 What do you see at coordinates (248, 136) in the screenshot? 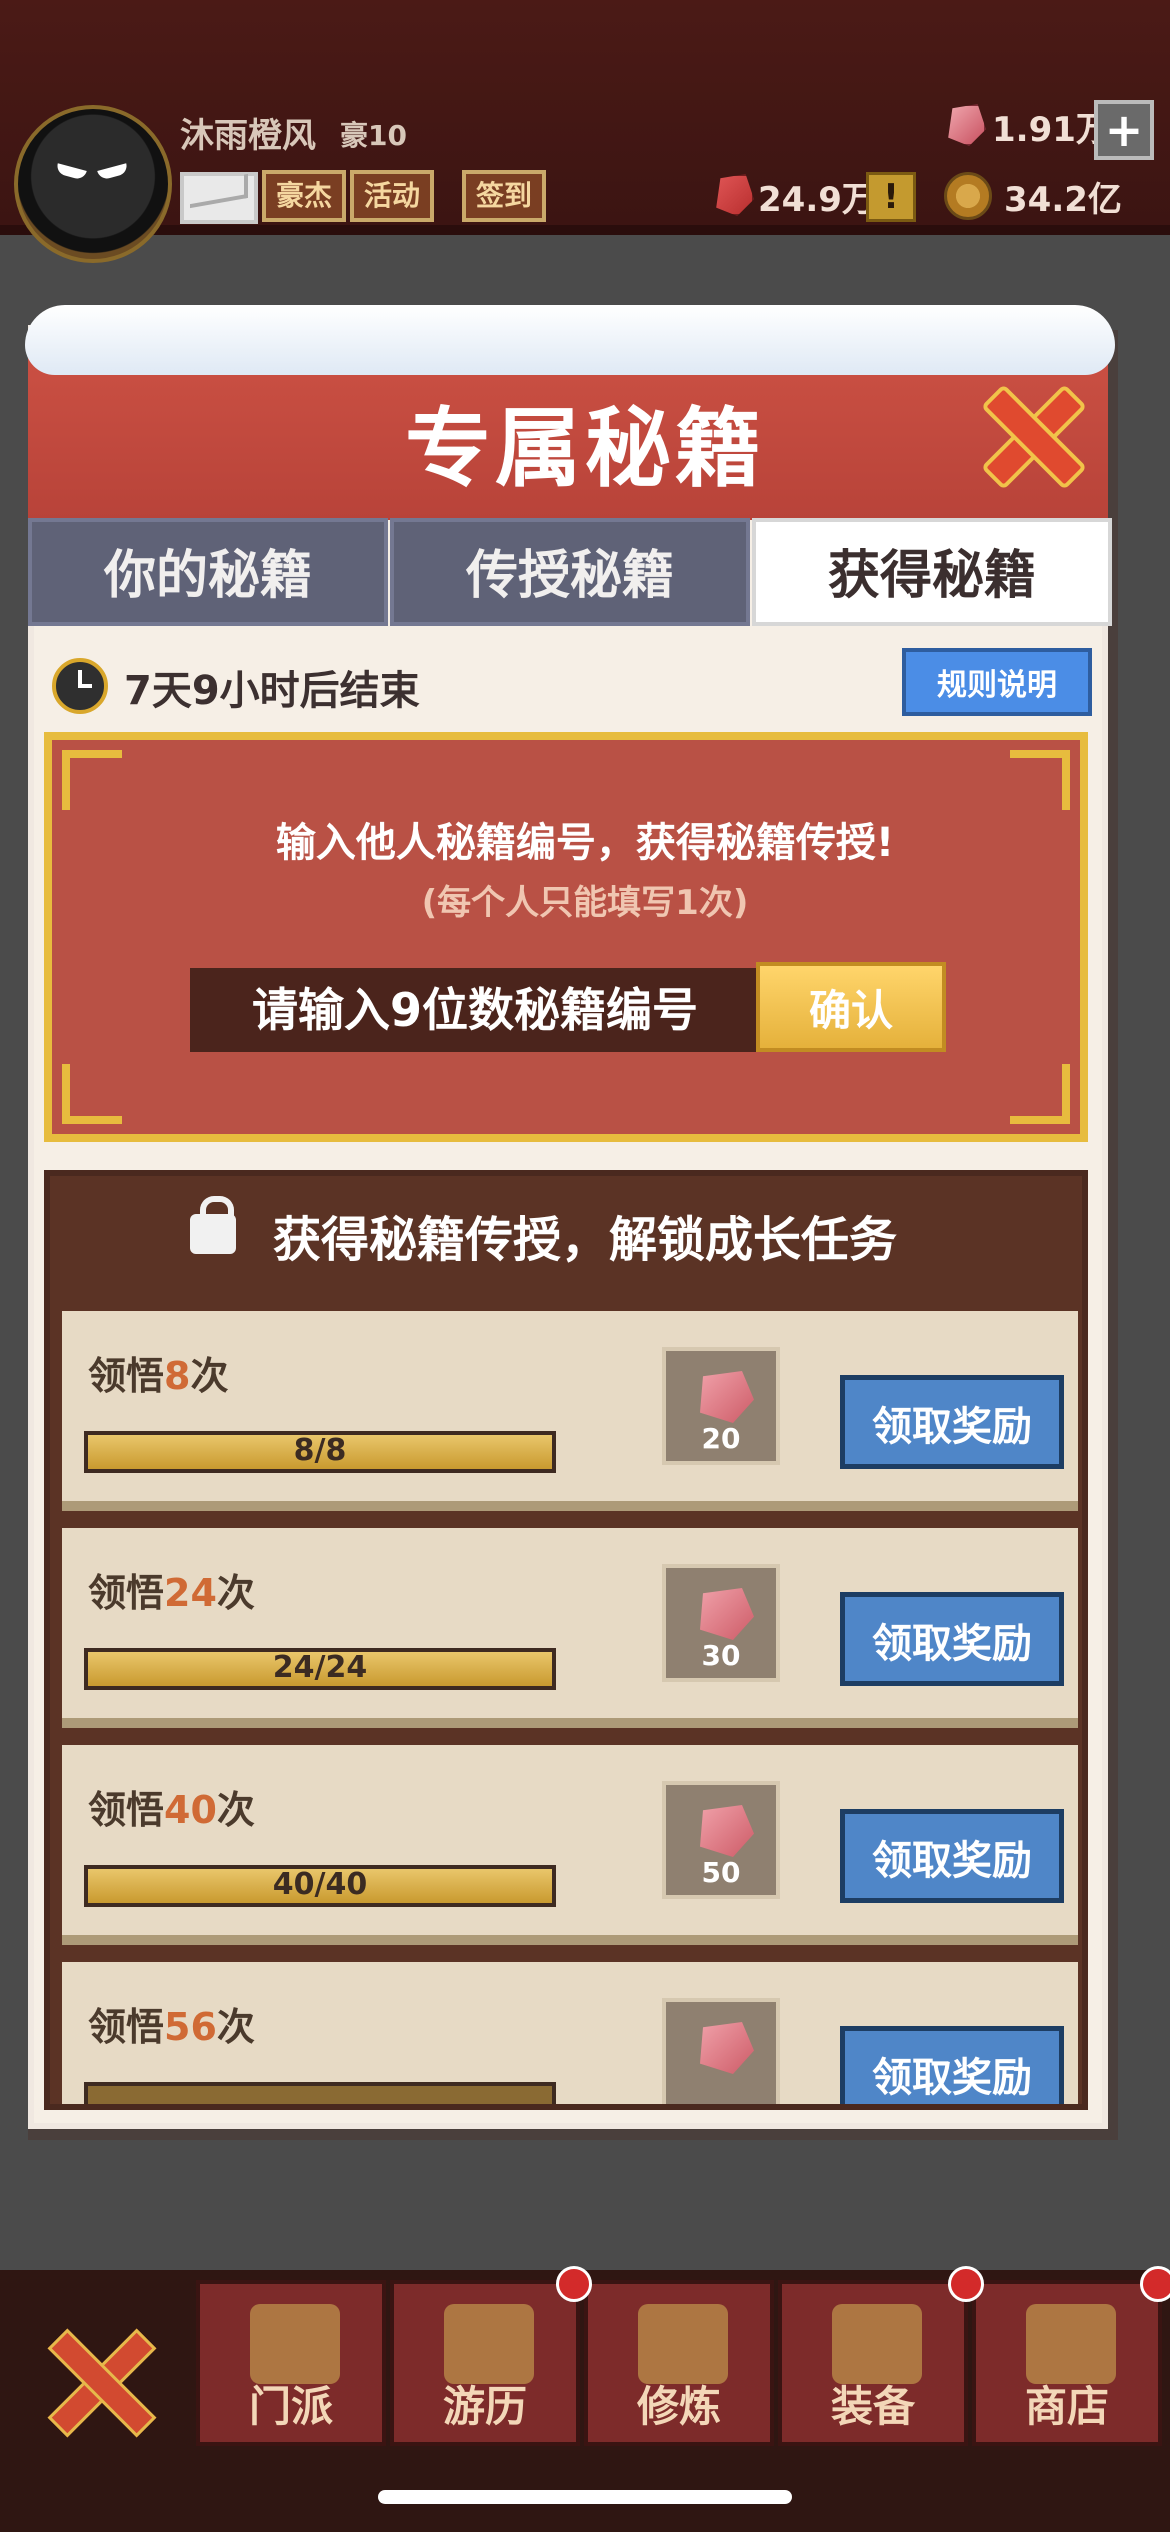
I see `player-name: 沐雨橙风` at bounding box center [248, 136].